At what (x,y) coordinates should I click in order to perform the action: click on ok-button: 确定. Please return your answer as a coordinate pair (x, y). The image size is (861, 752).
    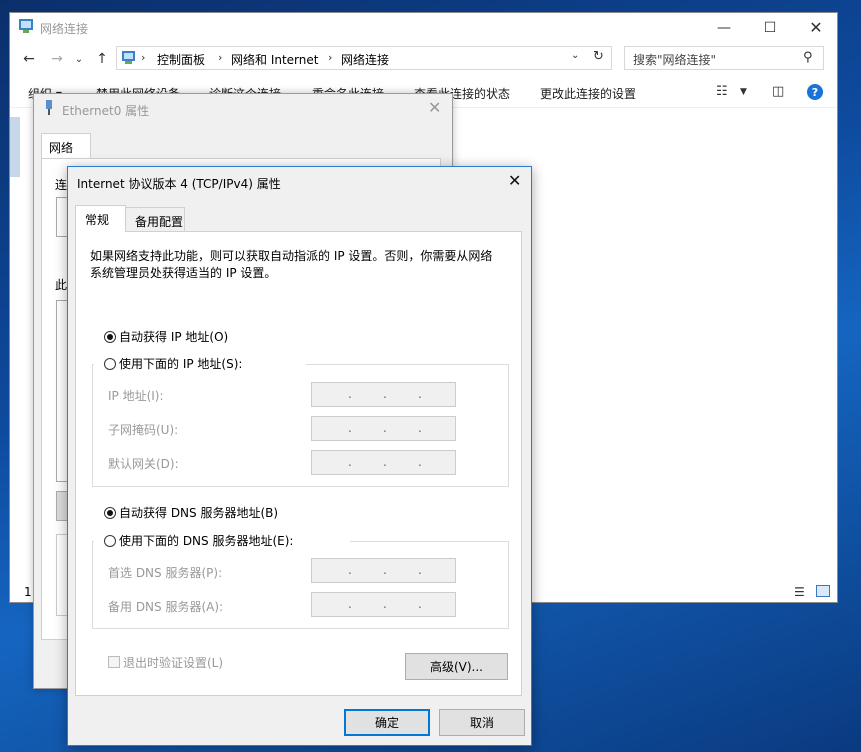
    Looking at the image, I should click on (387, 722).